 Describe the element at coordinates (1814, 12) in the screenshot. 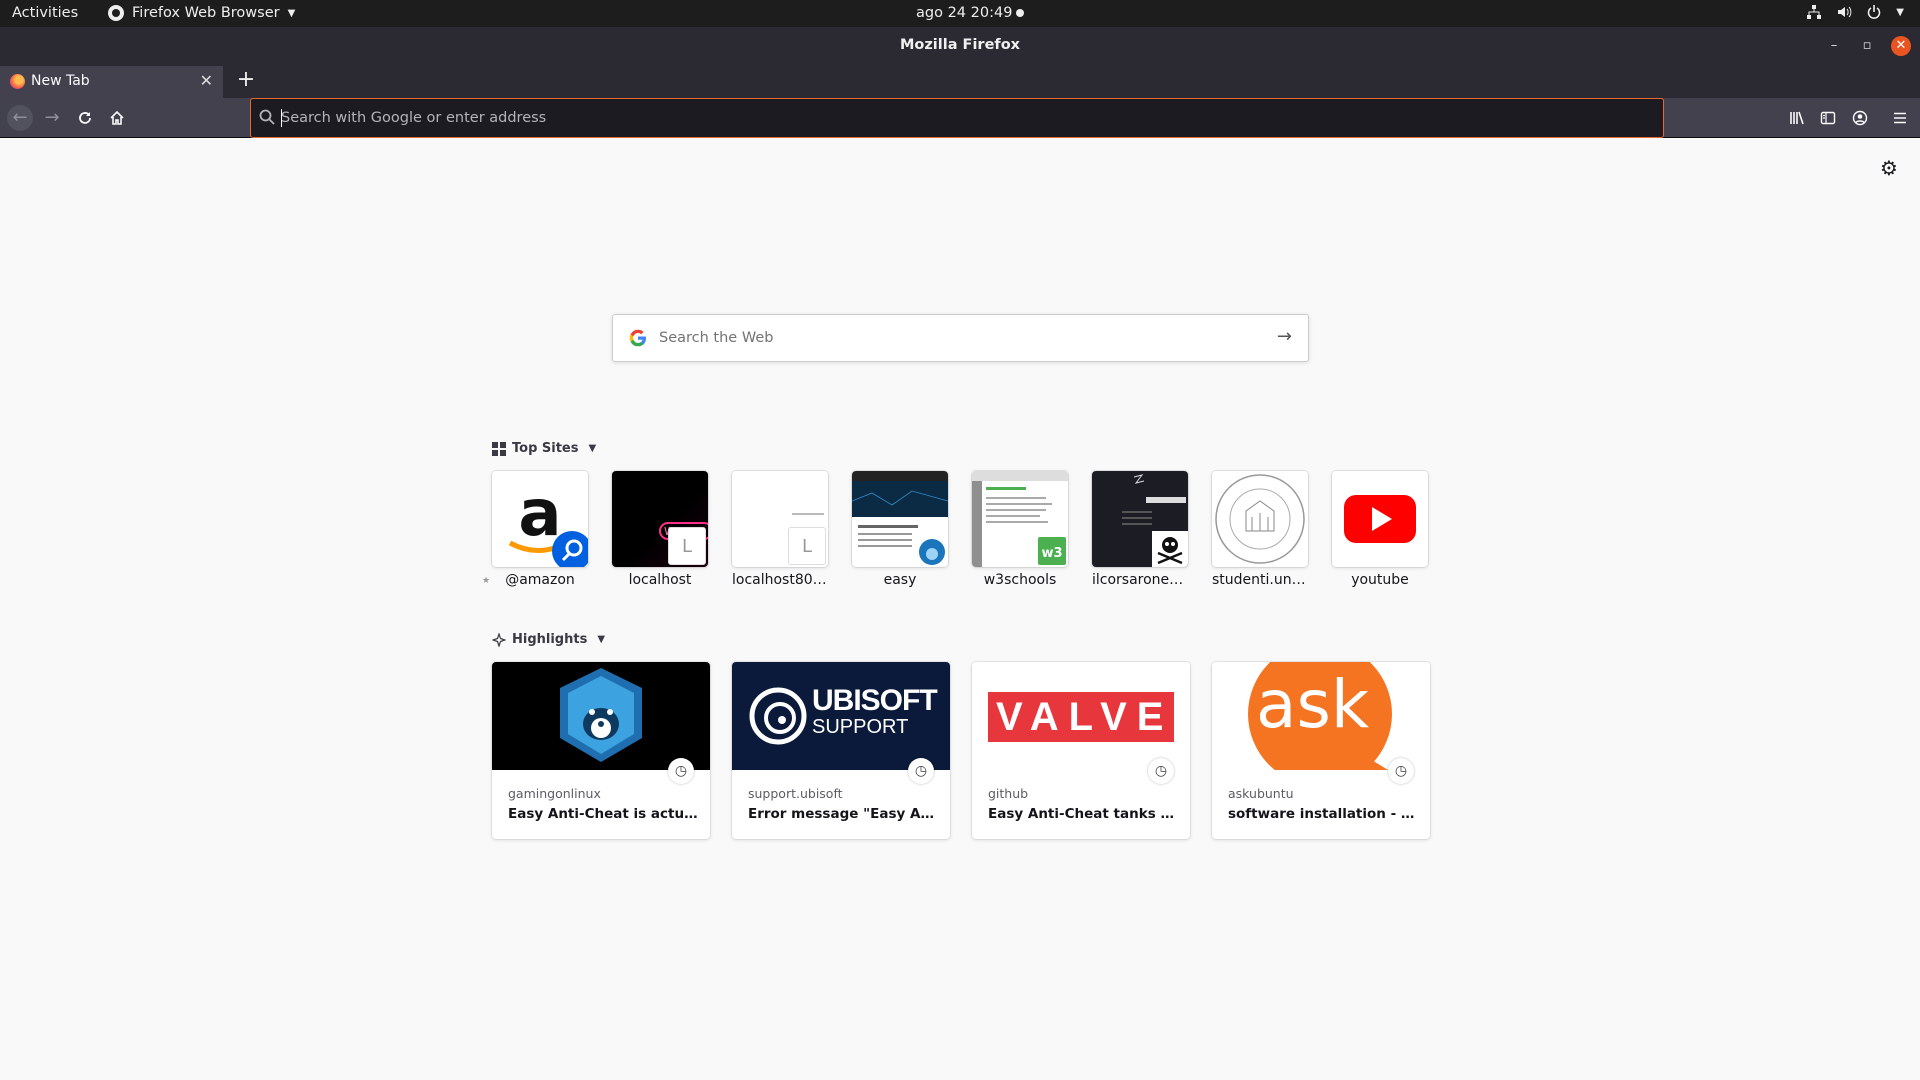

I see `network-icon` at that location.